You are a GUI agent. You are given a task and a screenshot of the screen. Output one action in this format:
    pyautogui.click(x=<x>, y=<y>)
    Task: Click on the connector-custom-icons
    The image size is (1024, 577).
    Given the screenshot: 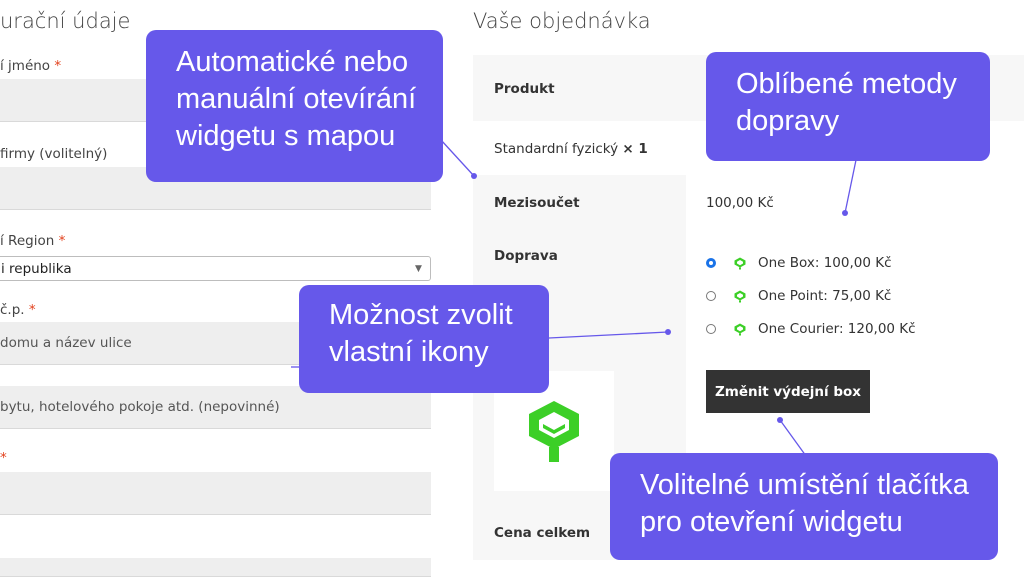 What is the action you would take?
    pyautogui.click(x=608, y=335)
    